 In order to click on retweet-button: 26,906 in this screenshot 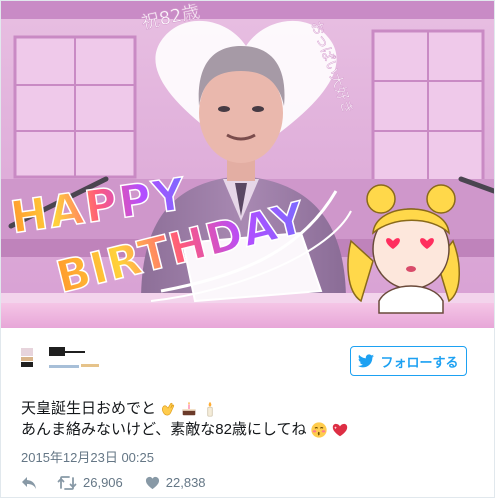, I will do `click(90, 482)`.